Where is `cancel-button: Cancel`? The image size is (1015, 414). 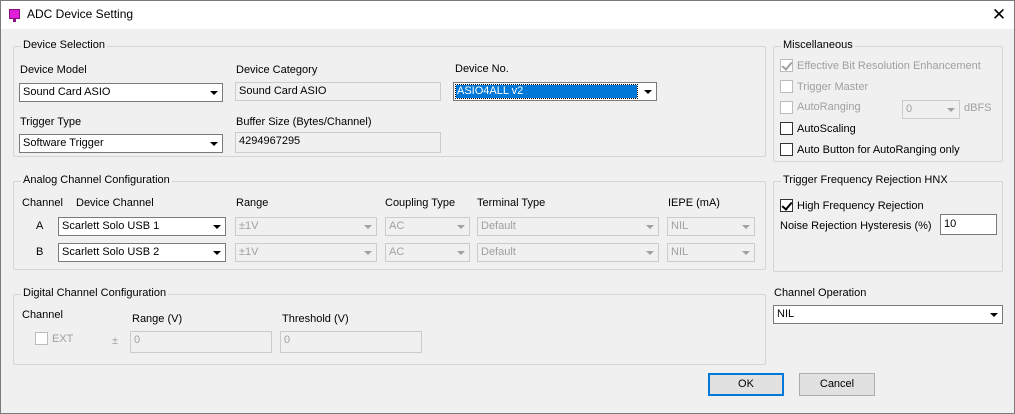 cancel-button: Cancel is located at coordinates (837, 384).